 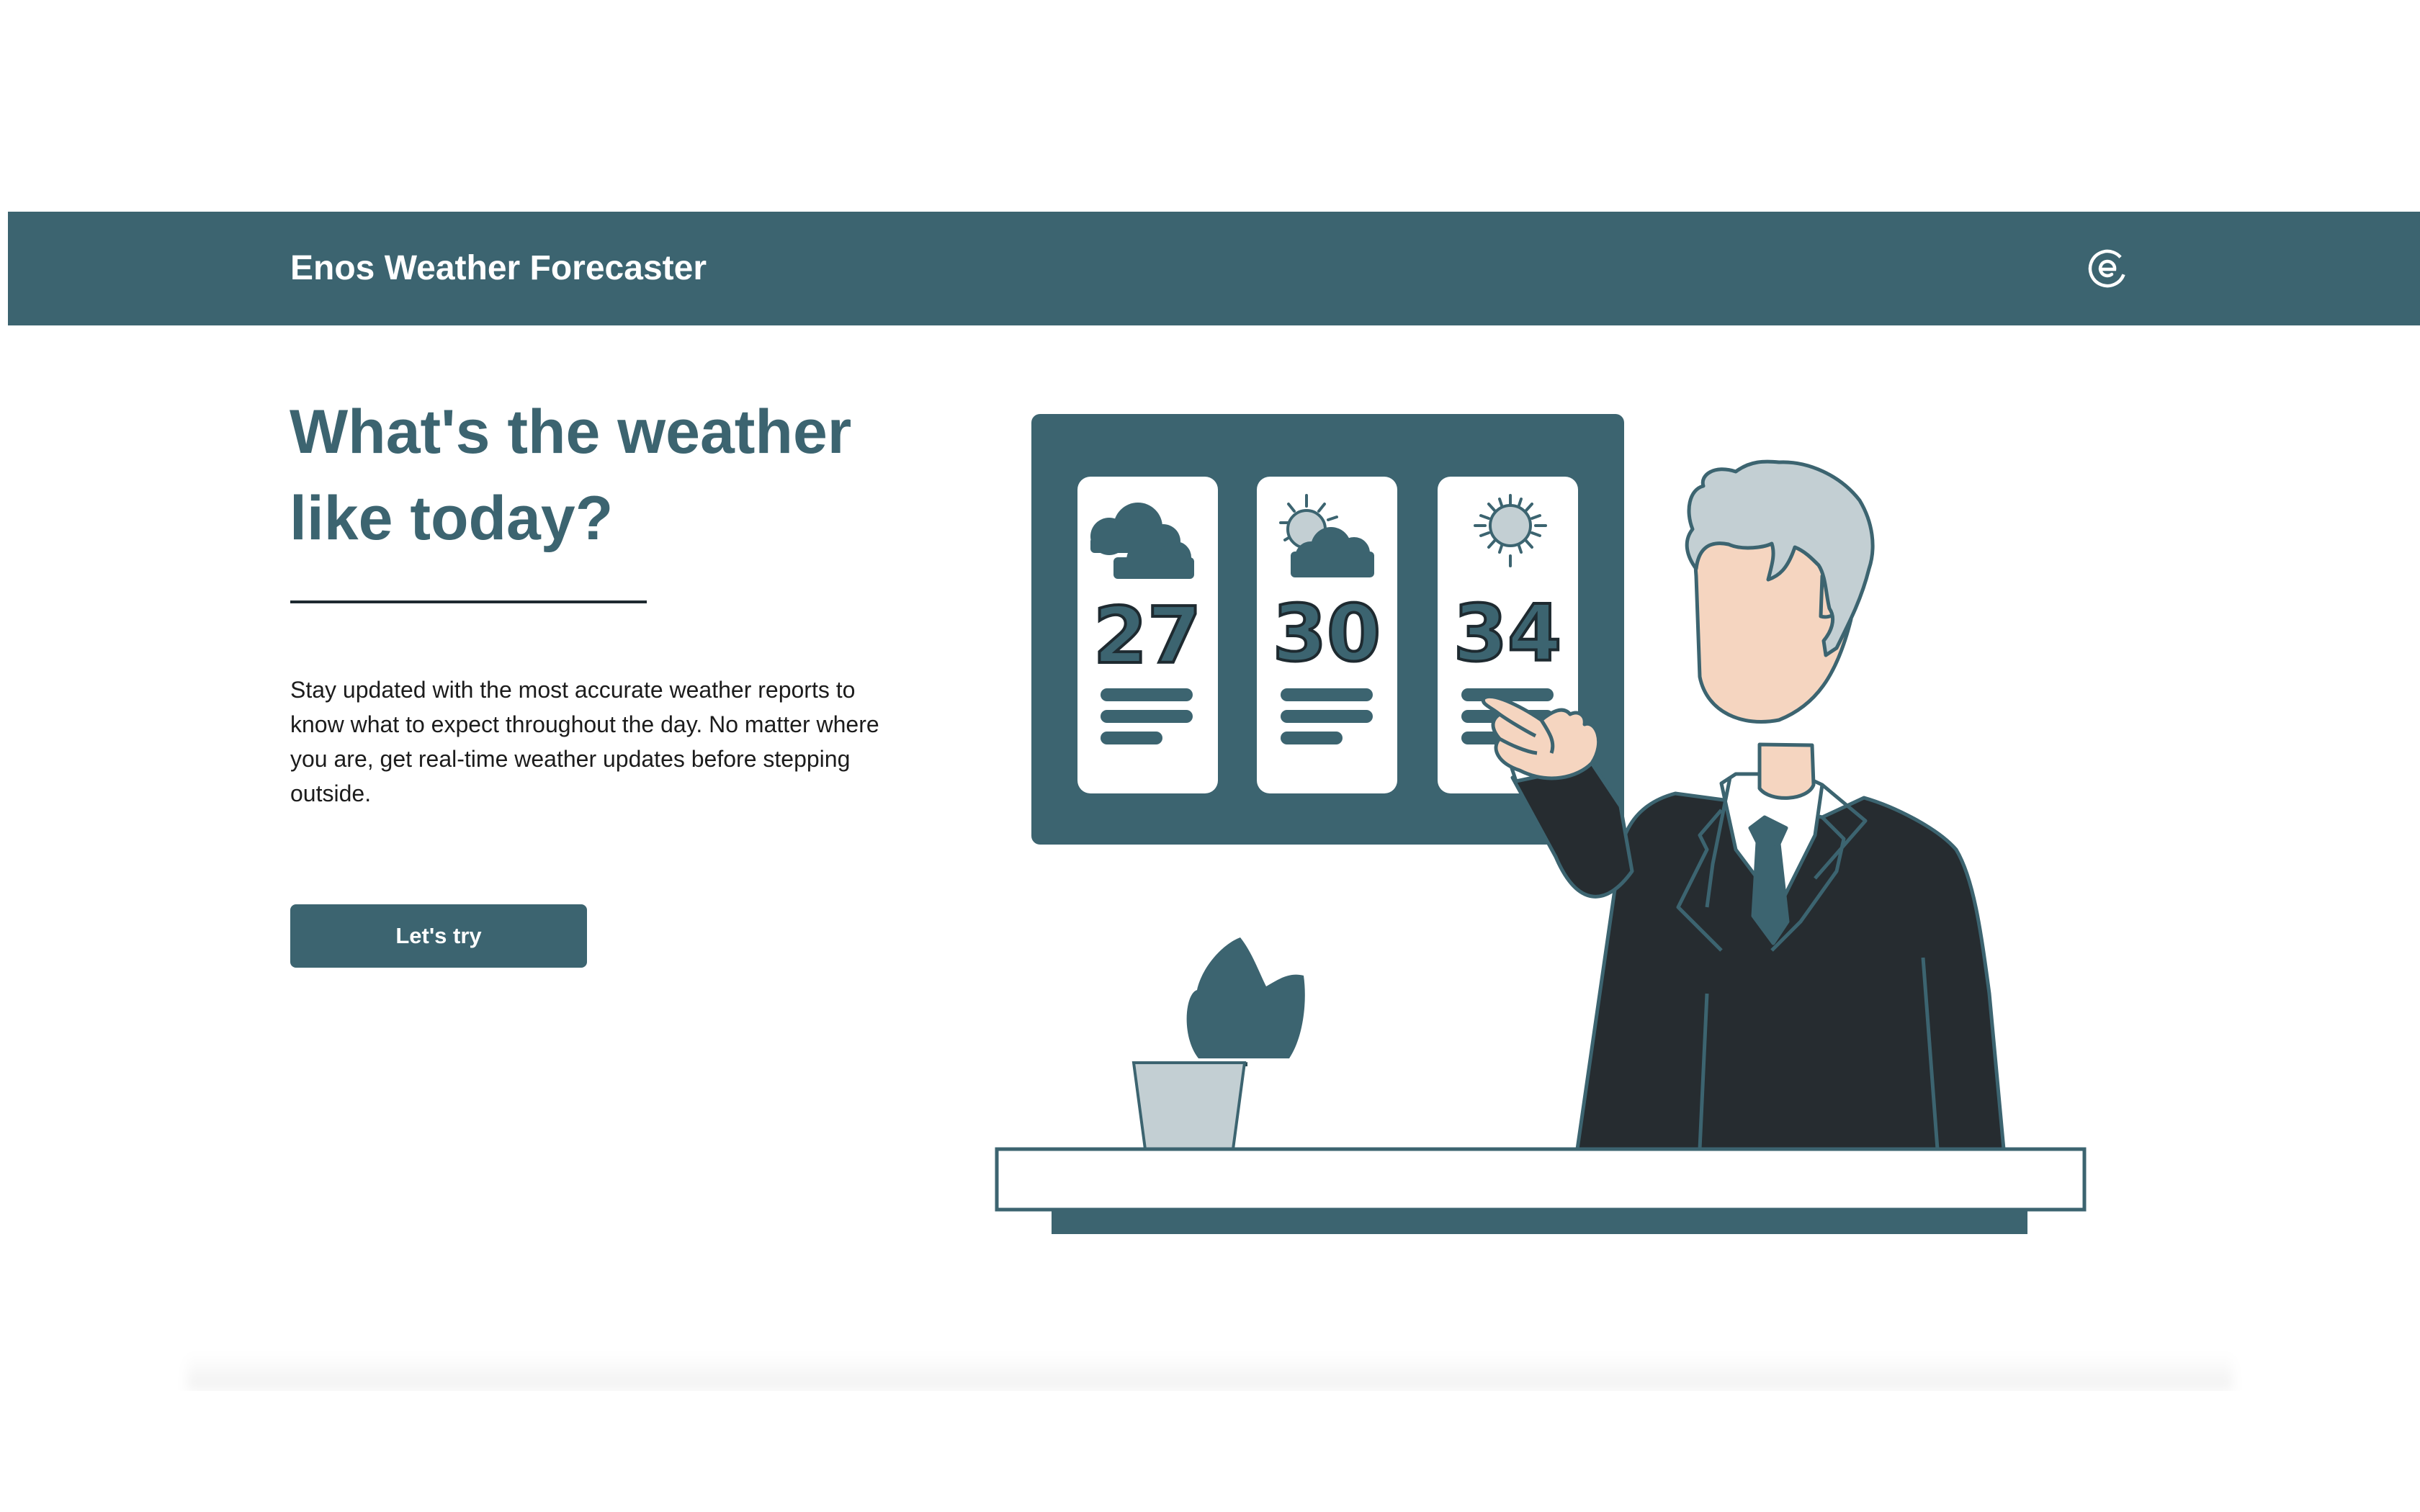 What do you see at coordinates (1744, 922) in the screenshot?
I see `presenter` at bounding box center [1744, 922].